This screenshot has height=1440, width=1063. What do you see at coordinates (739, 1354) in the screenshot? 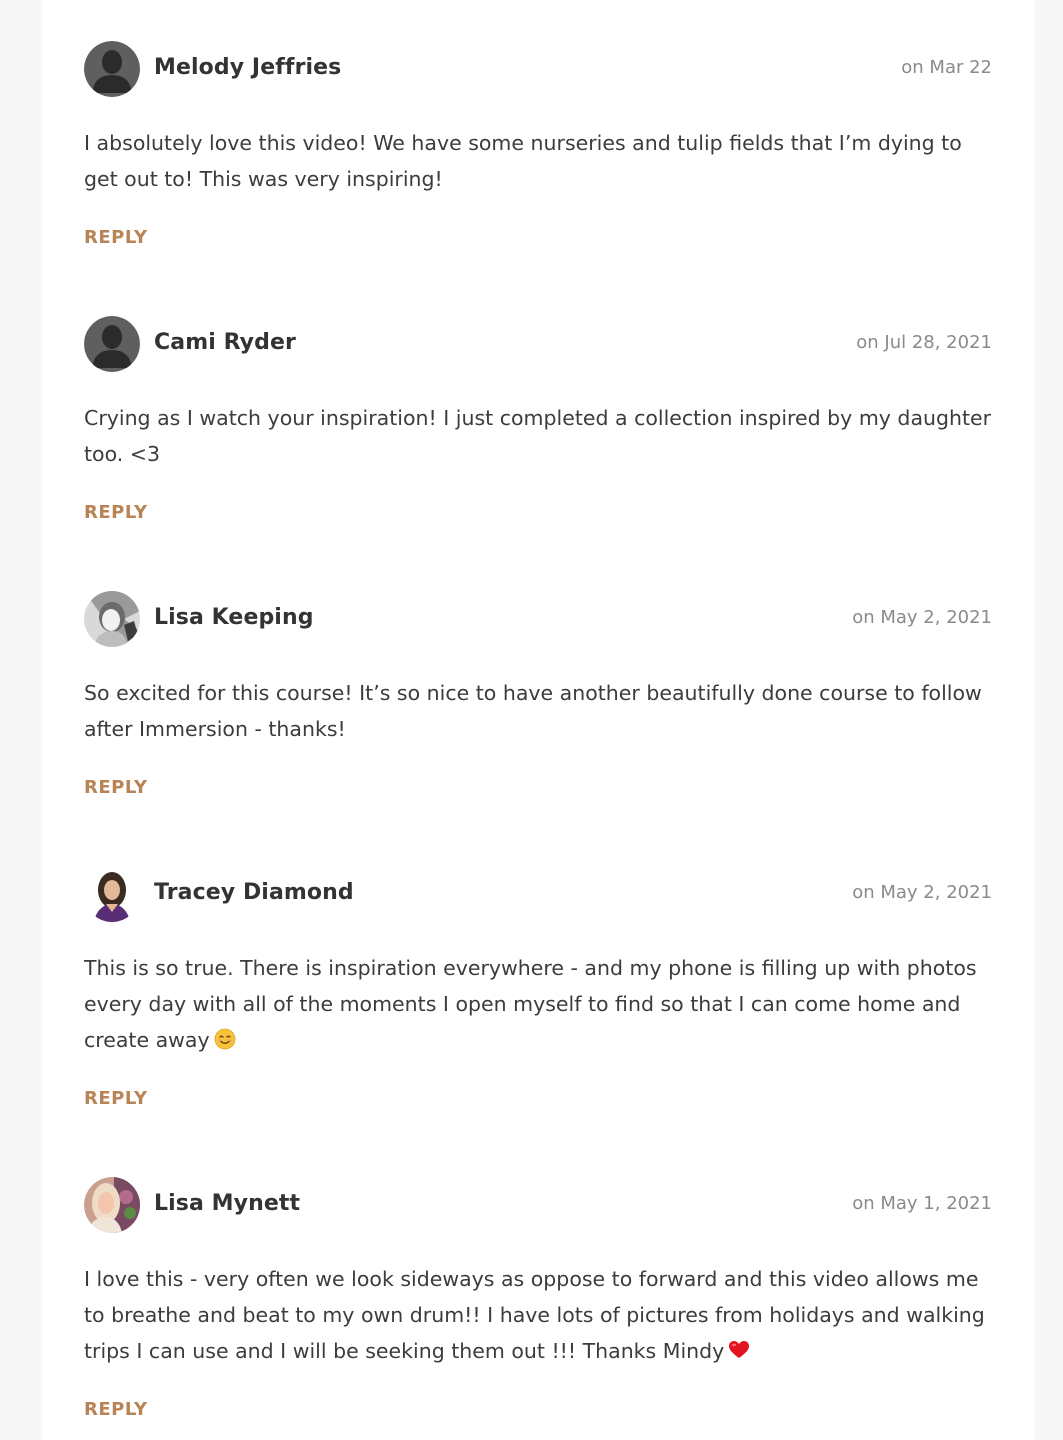
I see `red-heart-icon` at bounding box center [739, 1354].